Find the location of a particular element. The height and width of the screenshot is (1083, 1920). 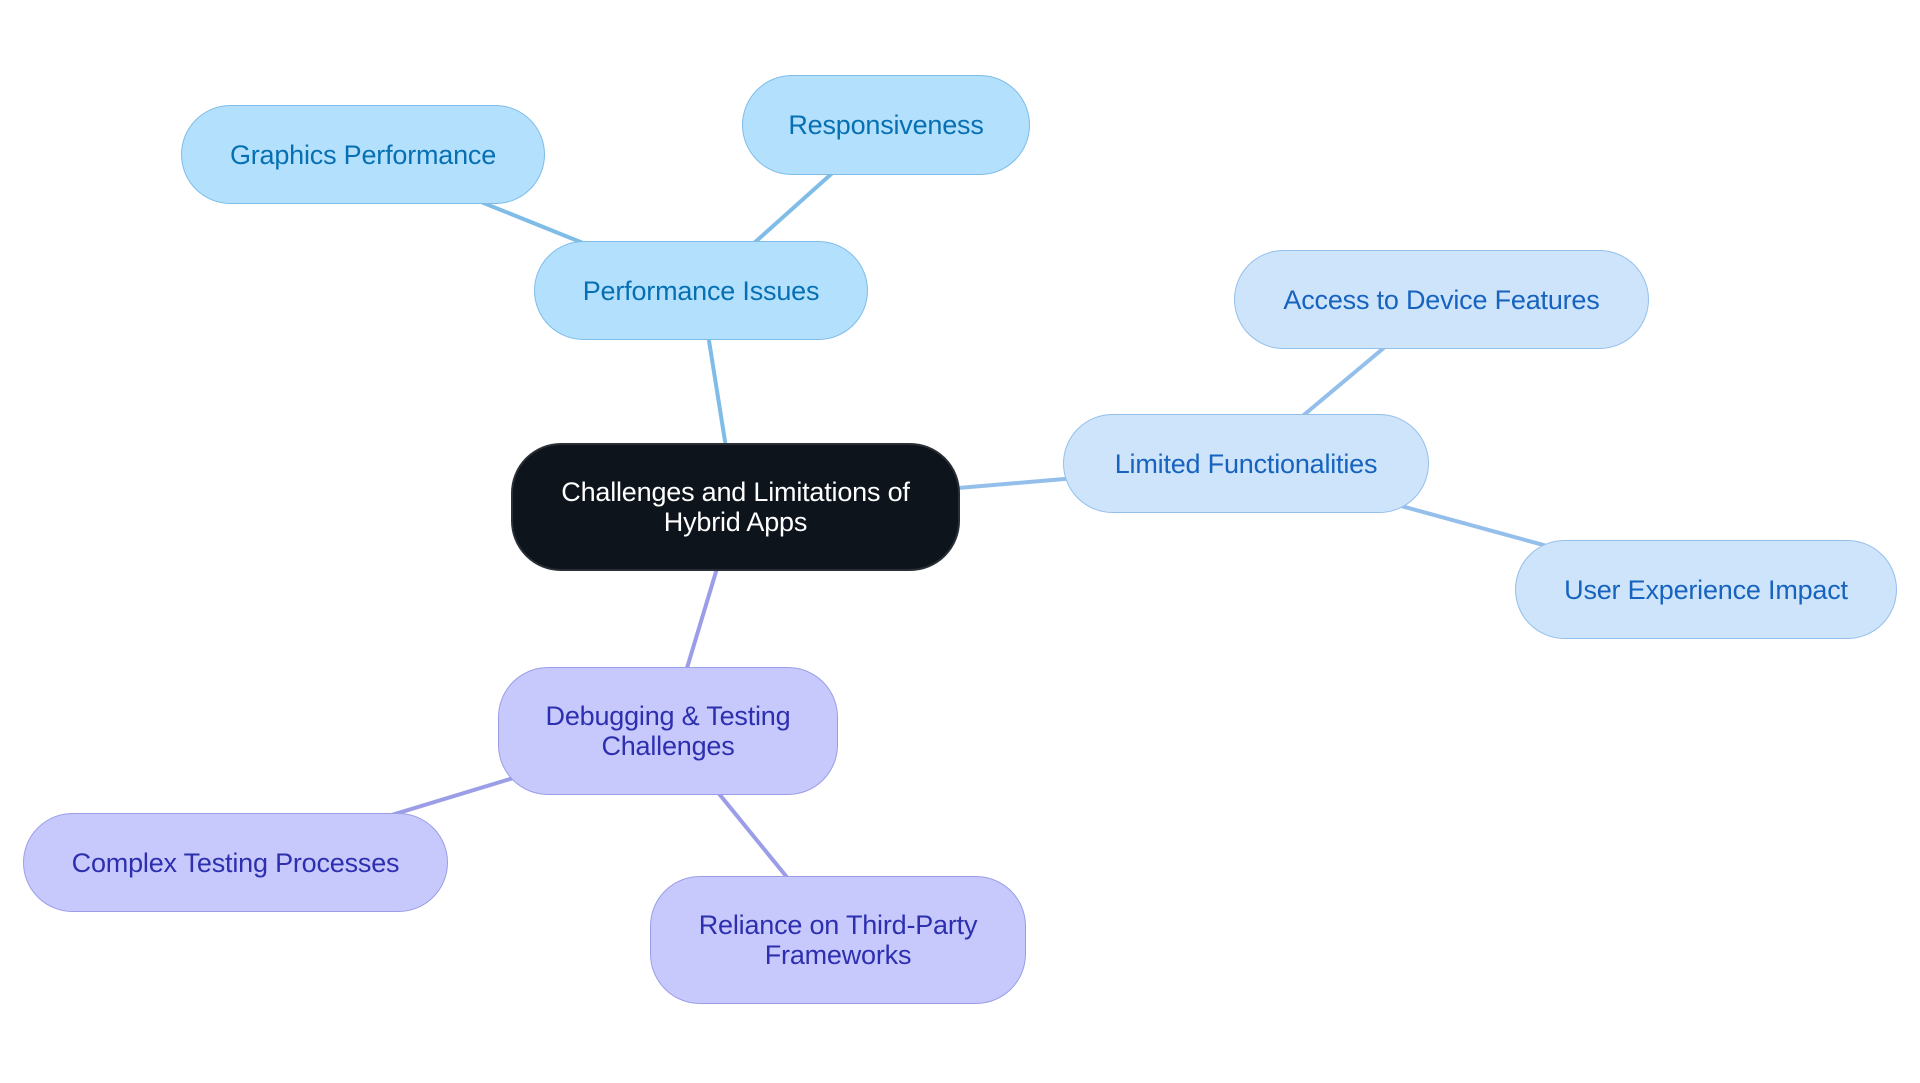

node-label: Access to Device Features is located at coordinates (1441, 299).